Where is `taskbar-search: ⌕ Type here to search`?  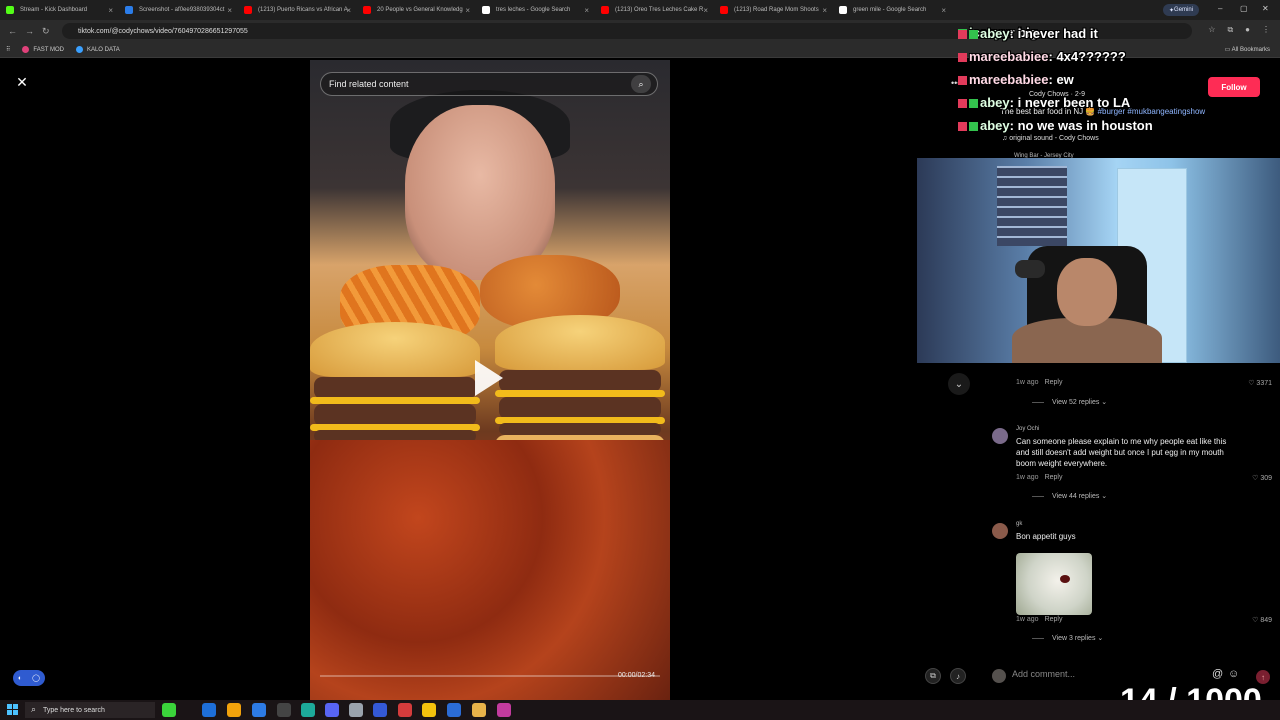 taskbar-search: ⌕ Type here to search is located at coordinates (90, 710).